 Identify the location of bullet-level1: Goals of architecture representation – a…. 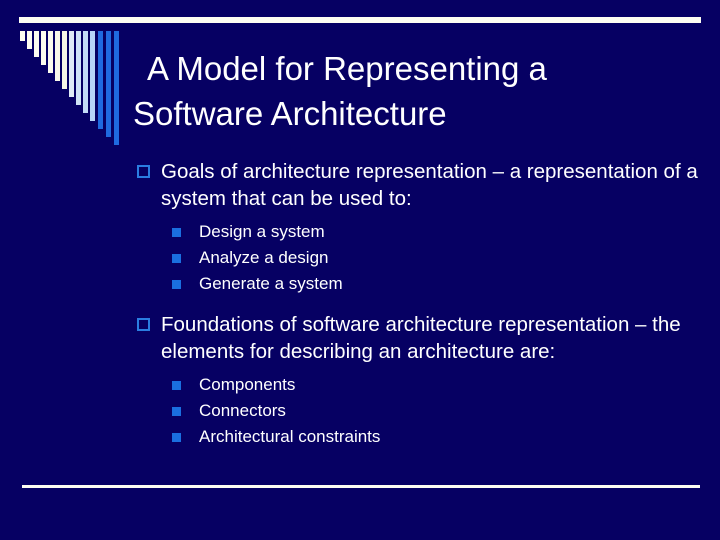
(417, 185).